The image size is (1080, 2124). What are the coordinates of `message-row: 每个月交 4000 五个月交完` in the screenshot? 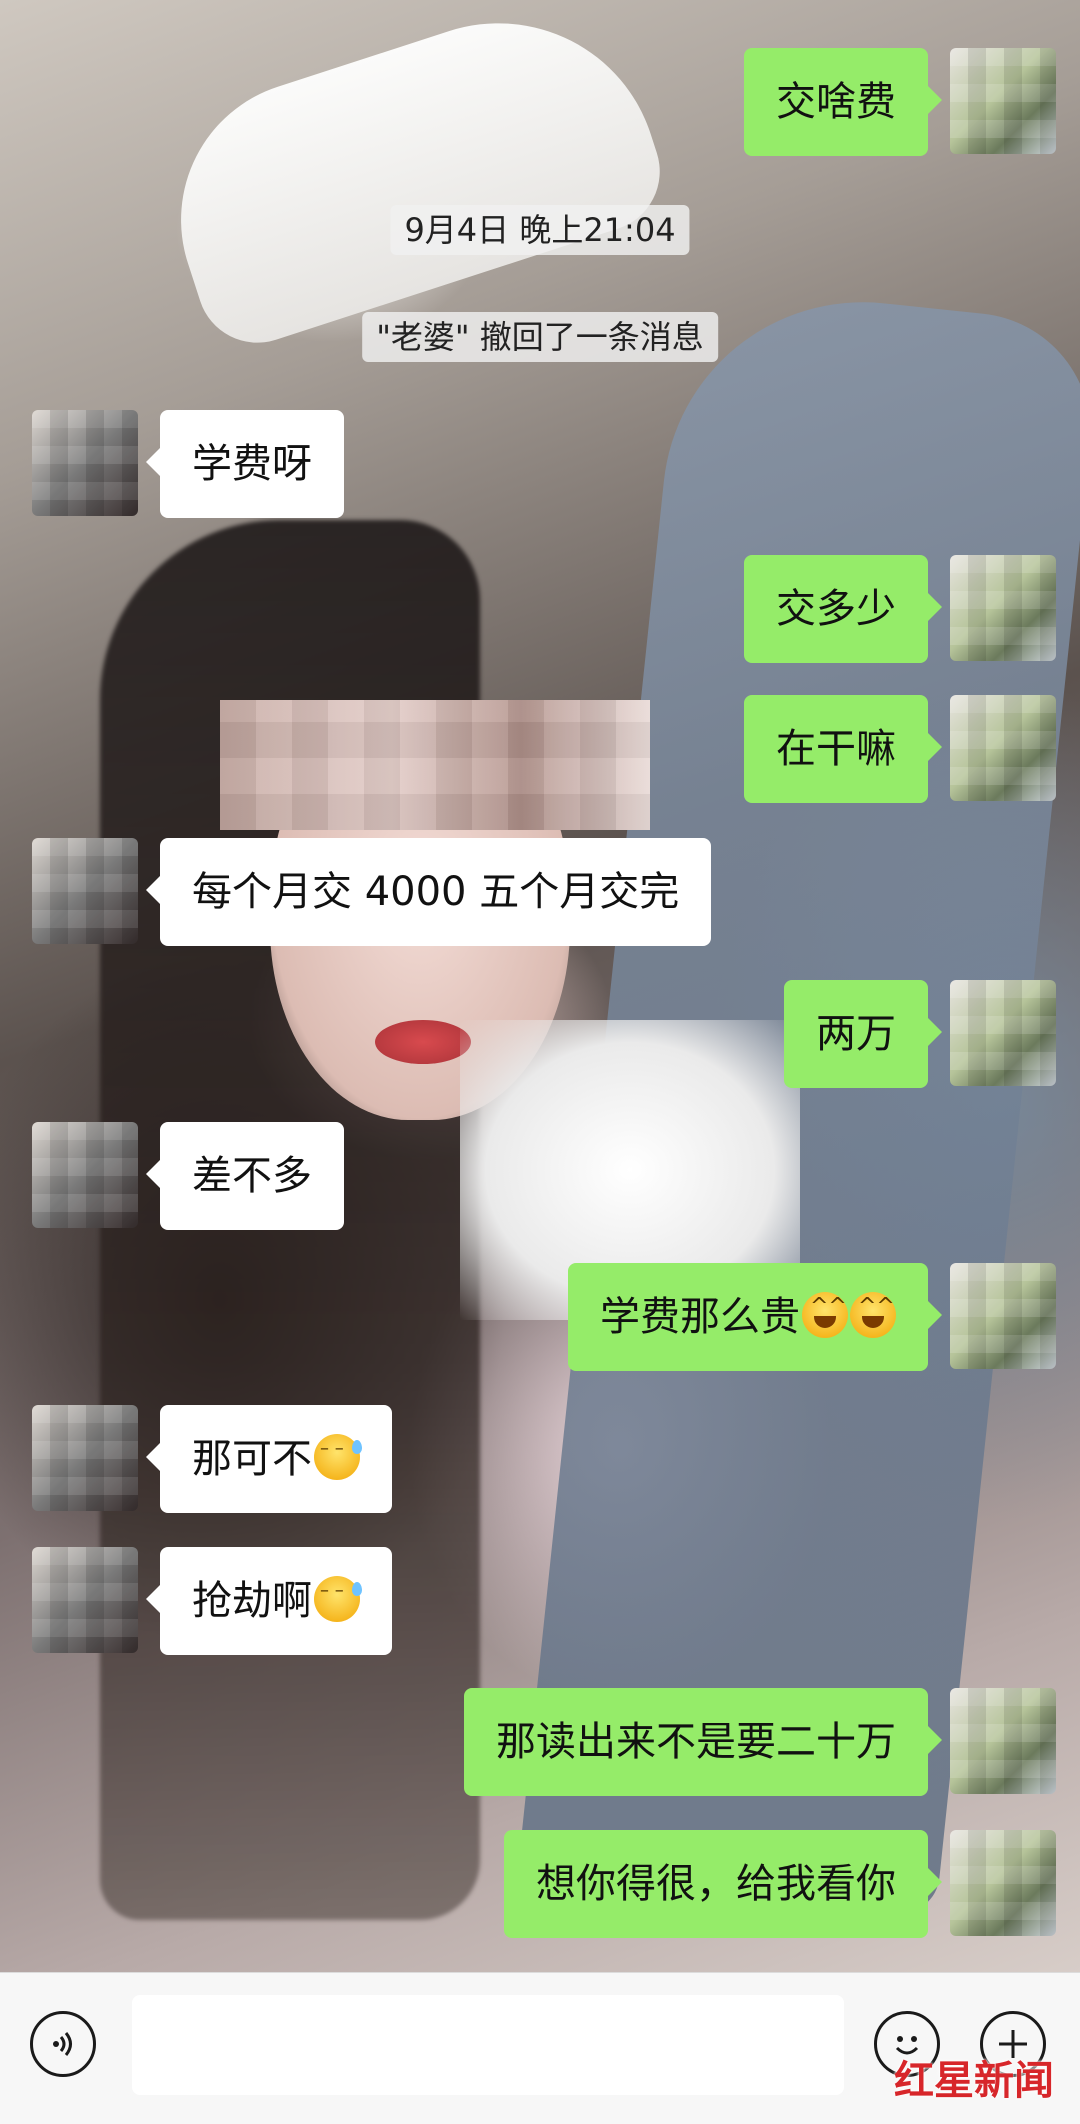 It's located at (372, 892).